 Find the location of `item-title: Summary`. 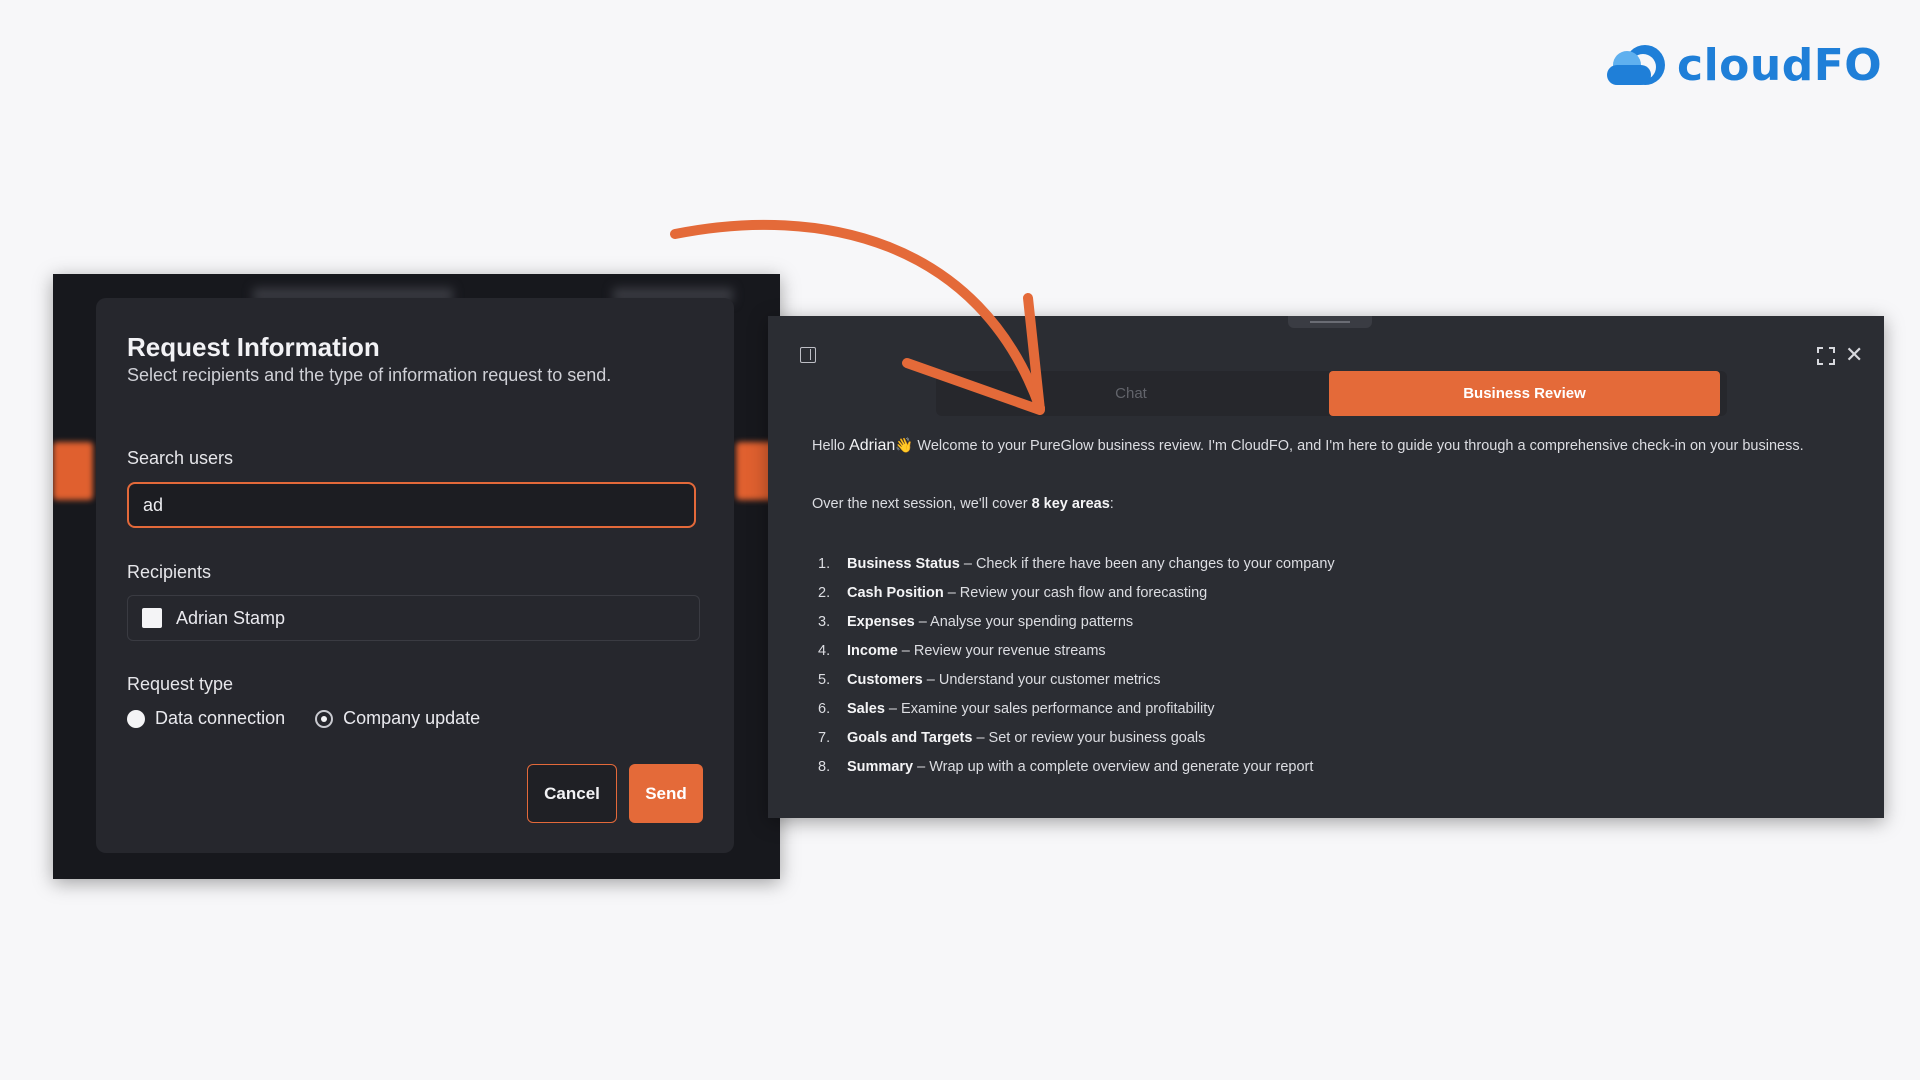

item-title: Summary is located at coordinates (880, 767).